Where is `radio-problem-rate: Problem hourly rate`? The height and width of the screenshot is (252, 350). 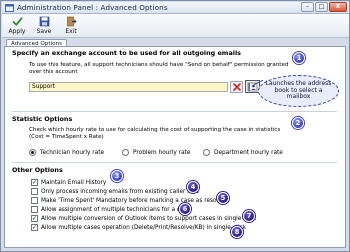
radio-problem-rate: Problem hourly rate is located at coordinates (156, 152).